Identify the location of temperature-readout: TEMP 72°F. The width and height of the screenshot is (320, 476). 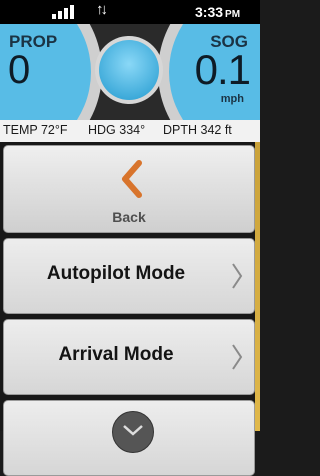
(35, 130).